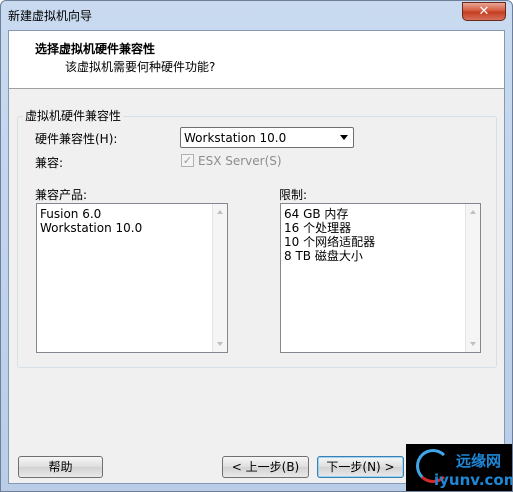 The width and height of the screenshot is (513, 492). Describe the element at coordinates (73, 115) in the screenshot. I see `group-label: 虚拟机硬件兼容性` at that location.